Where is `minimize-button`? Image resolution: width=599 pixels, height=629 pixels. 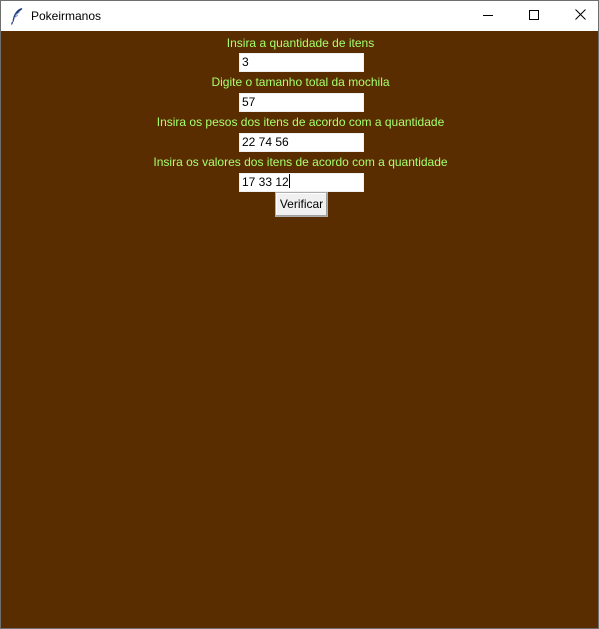 minimize-button is located at coordinates (488, 16).